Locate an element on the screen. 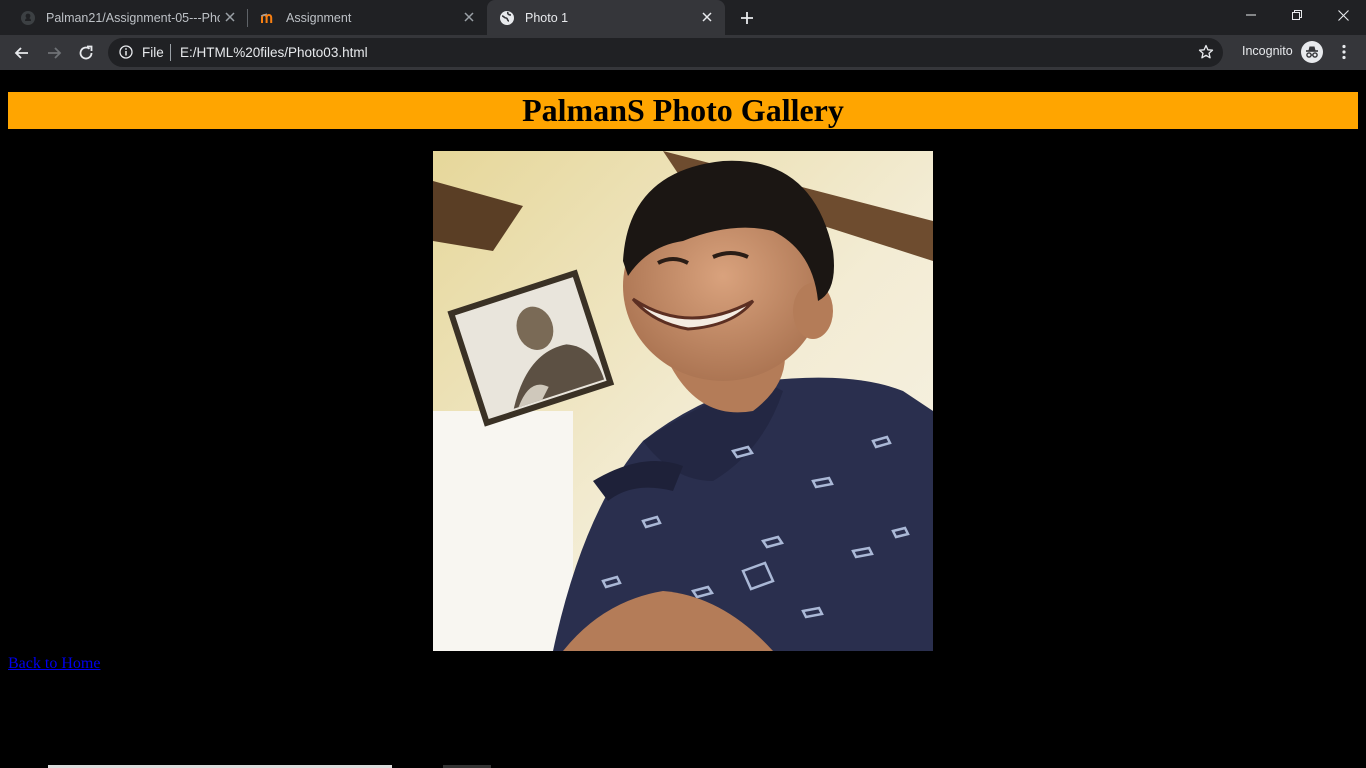 The image size is (1366, 768). restore-button is located at coordinates (1297, 15).